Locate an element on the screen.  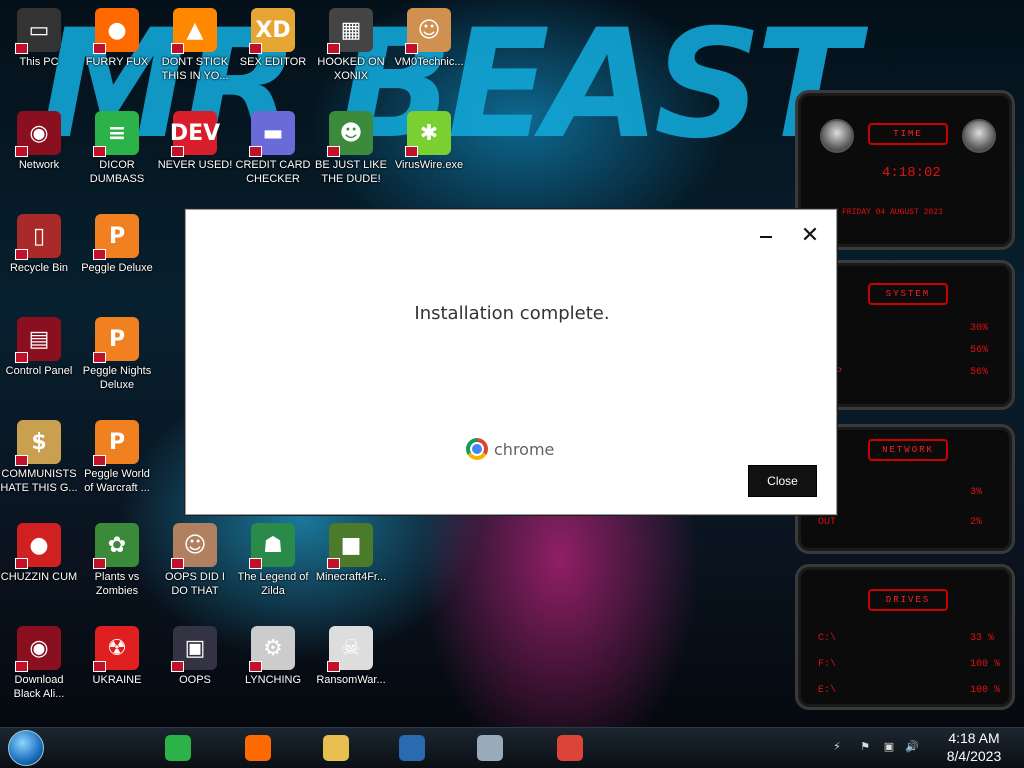
desktop-icon-chuzzin: ● CHUZZIN CUM is located at coordinates (39, 553).